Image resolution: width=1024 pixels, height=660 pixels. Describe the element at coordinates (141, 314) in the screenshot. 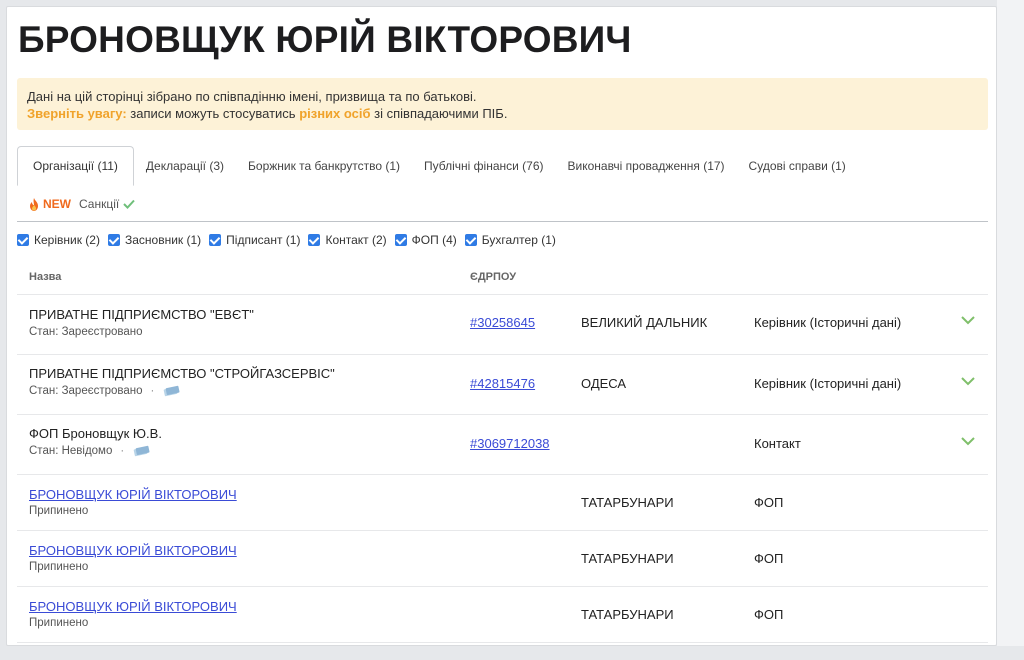

I see `org-name: ПРИВАТНЕ ПІДПРИЄМСТВО "ЕВЄТ"` at that location.